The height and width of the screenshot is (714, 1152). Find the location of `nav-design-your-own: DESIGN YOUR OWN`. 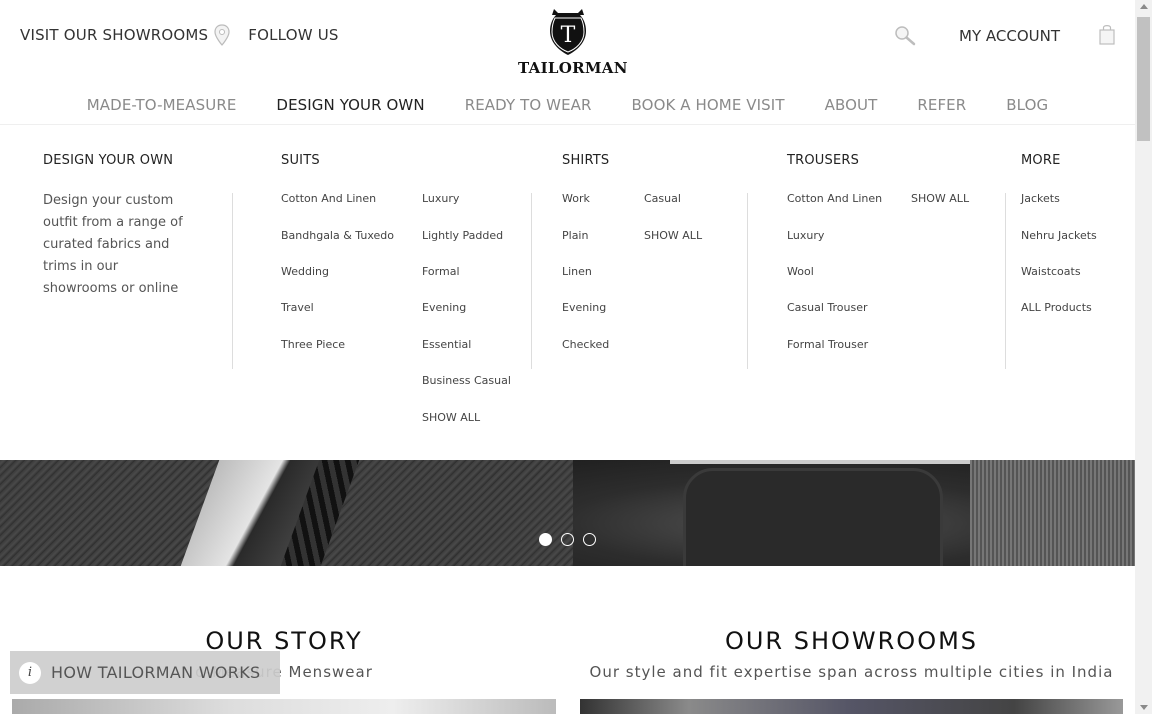

nav-design-your-own: DESIGN YOUR OWN is located at coordinates (350, 105).